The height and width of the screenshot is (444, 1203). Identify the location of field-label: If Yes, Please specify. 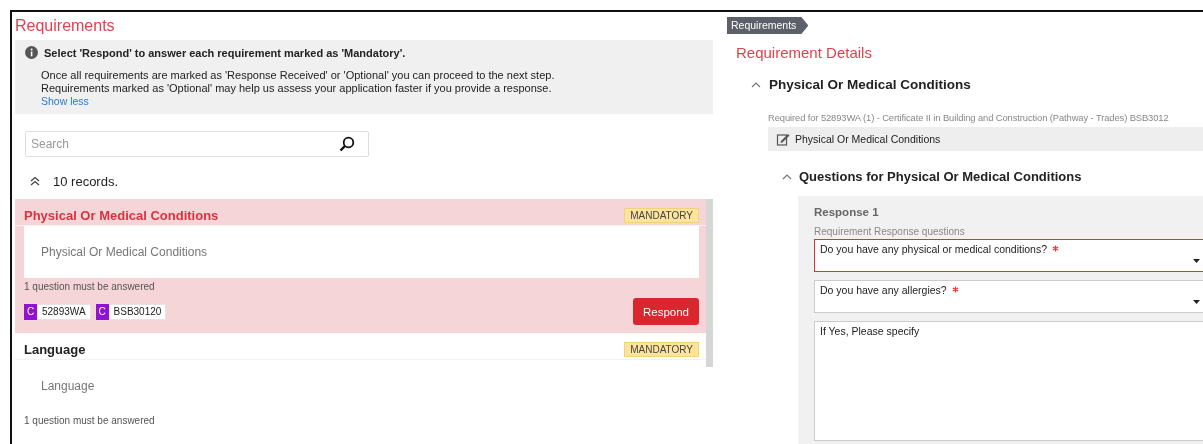
(870, 331).